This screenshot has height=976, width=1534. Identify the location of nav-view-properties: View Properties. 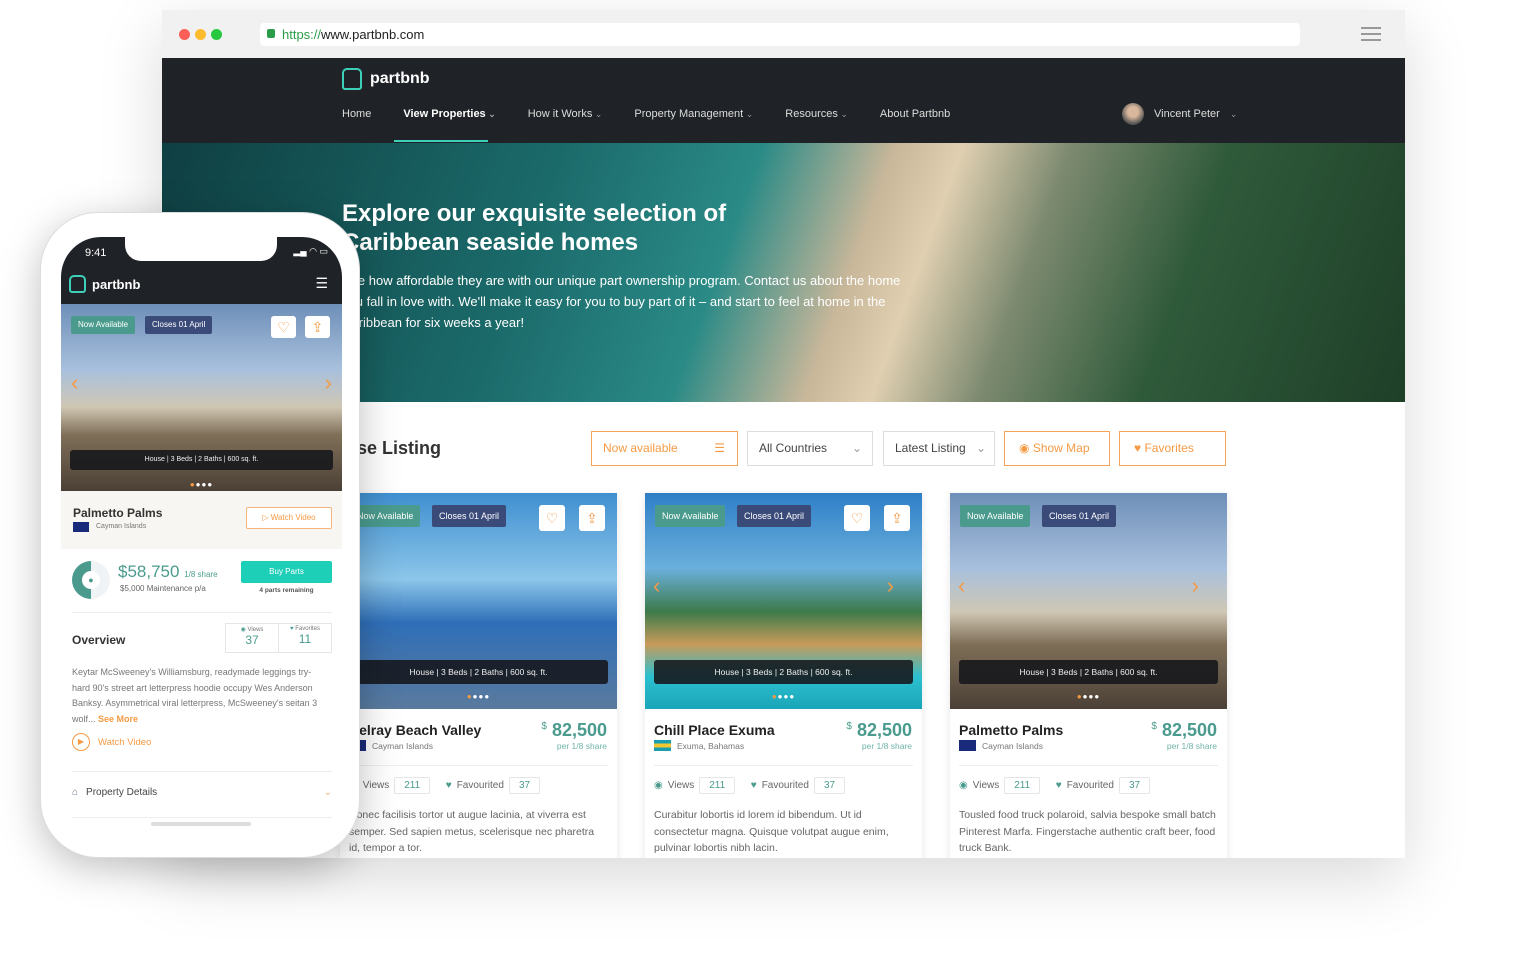
(449, 114).